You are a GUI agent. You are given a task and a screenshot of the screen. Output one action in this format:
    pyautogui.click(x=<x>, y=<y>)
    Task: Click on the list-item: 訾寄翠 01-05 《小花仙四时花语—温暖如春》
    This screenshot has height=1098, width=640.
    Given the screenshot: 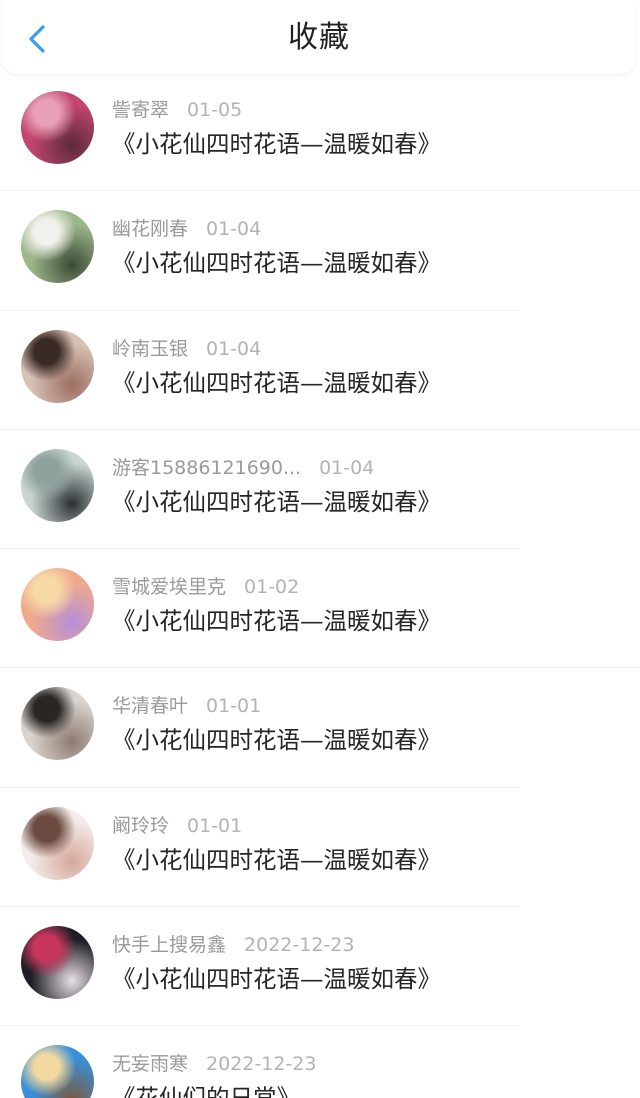 What is the action you would take?
    pyautogui.click(x=320, y=132)
    